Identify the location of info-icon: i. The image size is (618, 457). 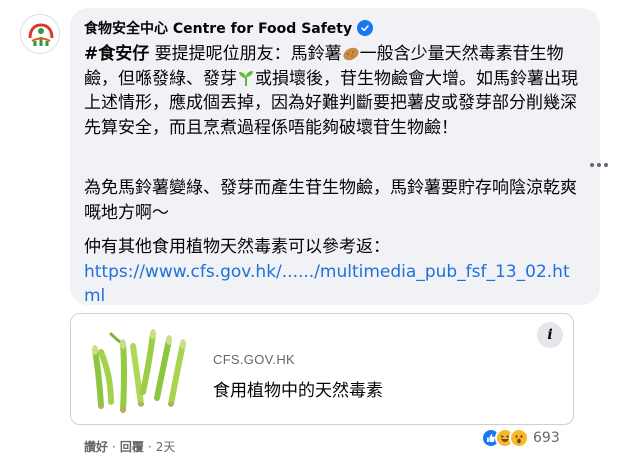
(550, 335).